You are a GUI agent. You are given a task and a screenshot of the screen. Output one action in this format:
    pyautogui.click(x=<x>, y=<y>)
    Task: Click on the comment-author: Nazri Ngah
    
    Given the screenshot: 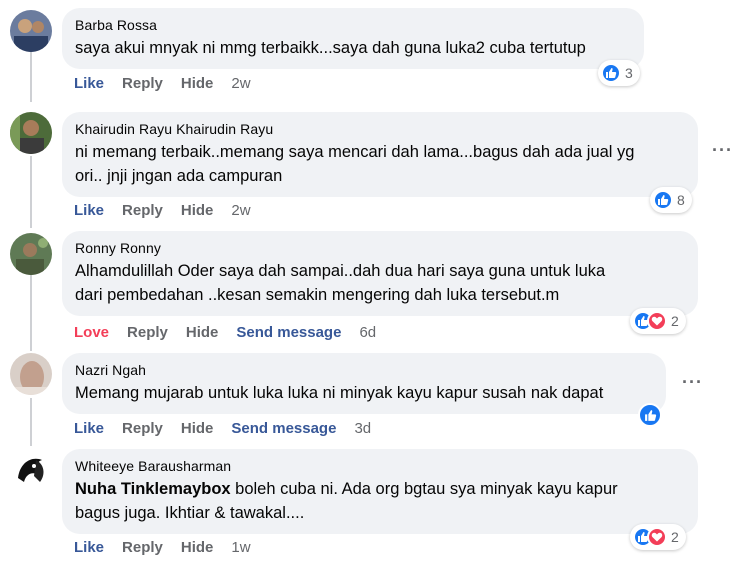 What is the action you would take?
    pyautogui.click(x=364, y=370)
    